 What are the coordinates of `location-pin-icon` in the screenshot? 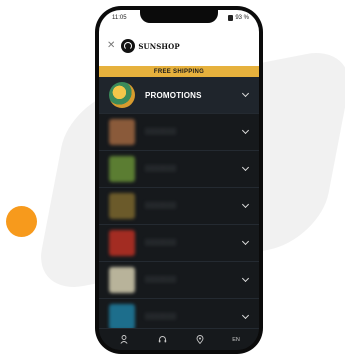 It's located at (200, 340).